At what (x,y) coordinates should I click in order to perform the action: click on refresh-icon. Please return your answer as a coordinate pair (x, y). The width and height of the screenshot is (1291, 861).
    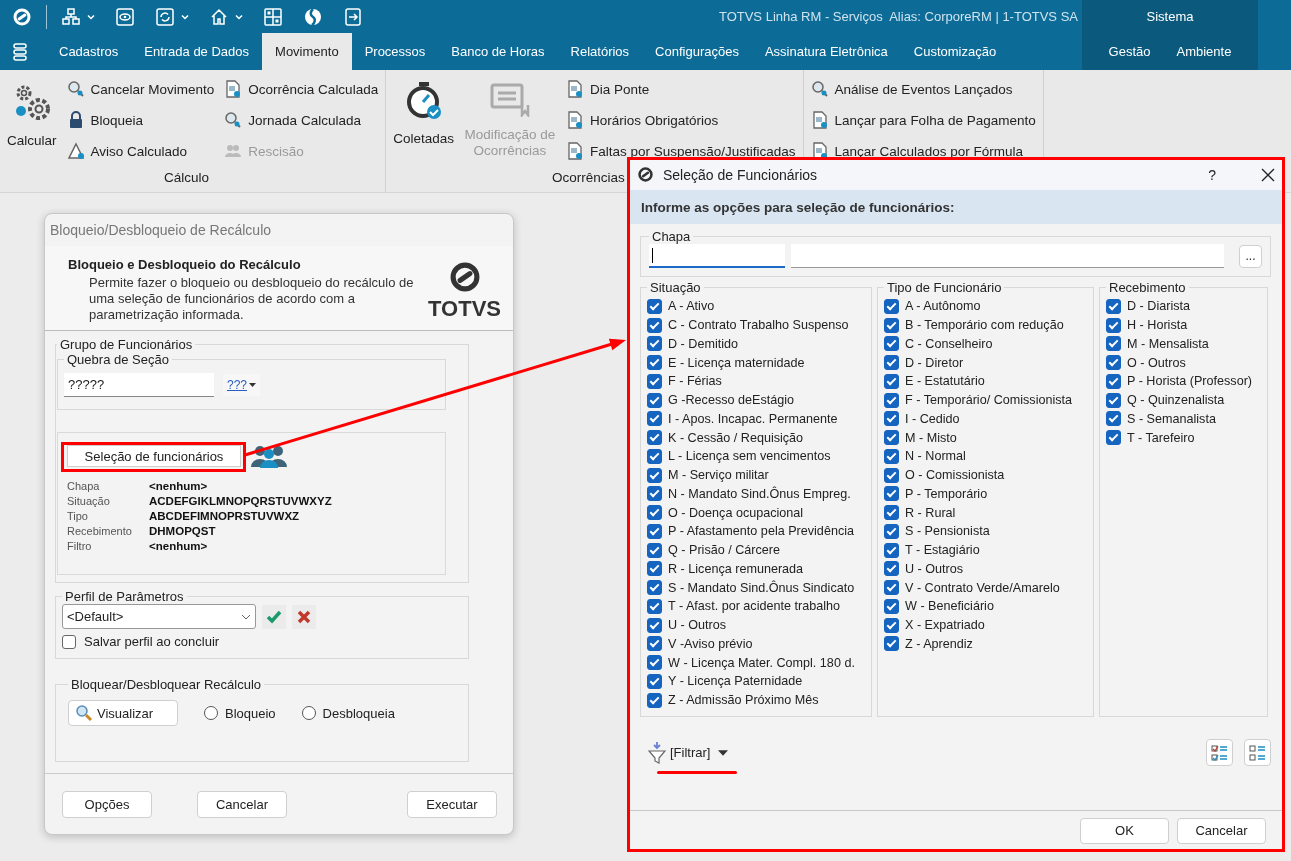
    Looking at the image, I should click on (165, 16).